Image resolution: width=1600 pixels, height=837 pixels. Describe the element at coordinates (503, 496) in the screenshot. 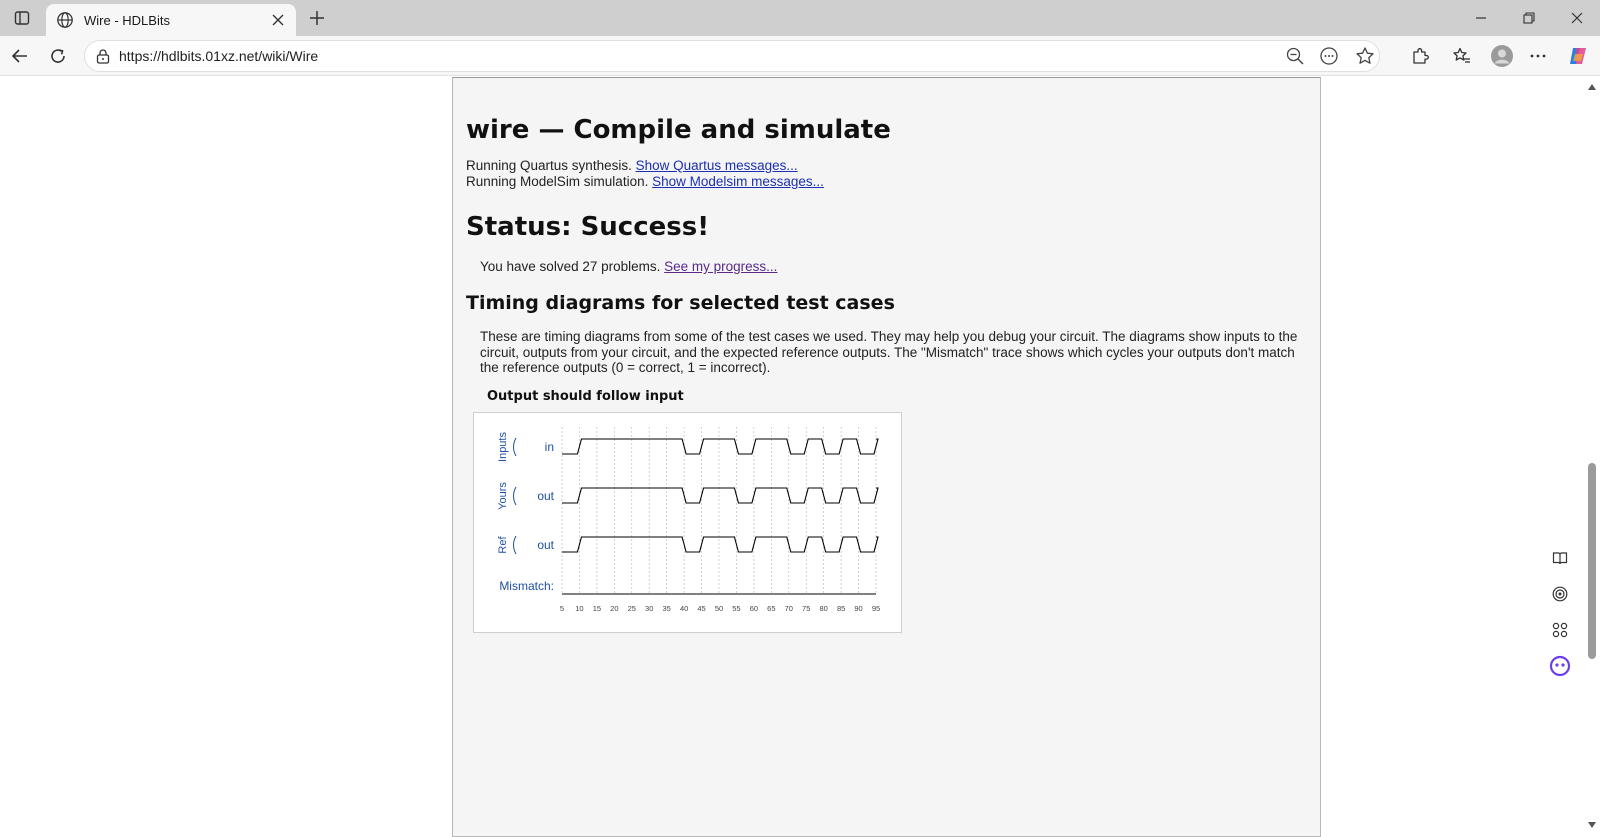

I see `group-label-yours: Yours` at that location.